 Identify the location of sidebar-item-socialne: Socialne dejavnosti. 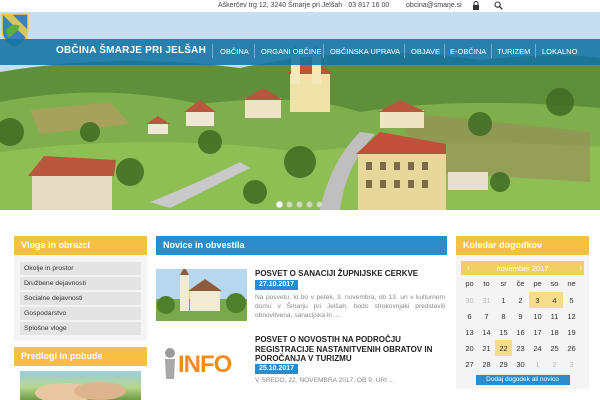
(80, 298).